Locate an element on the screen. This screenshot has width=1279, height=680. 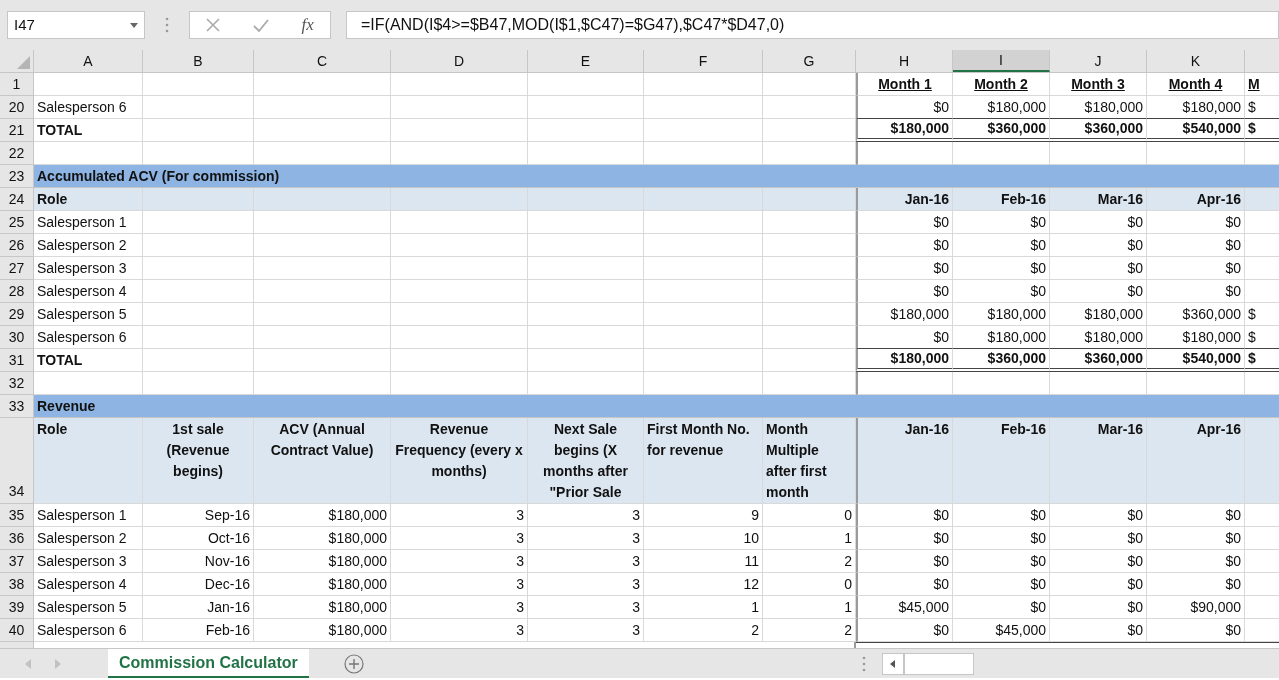
row-header: 22 is located at coordinates (17, 153).